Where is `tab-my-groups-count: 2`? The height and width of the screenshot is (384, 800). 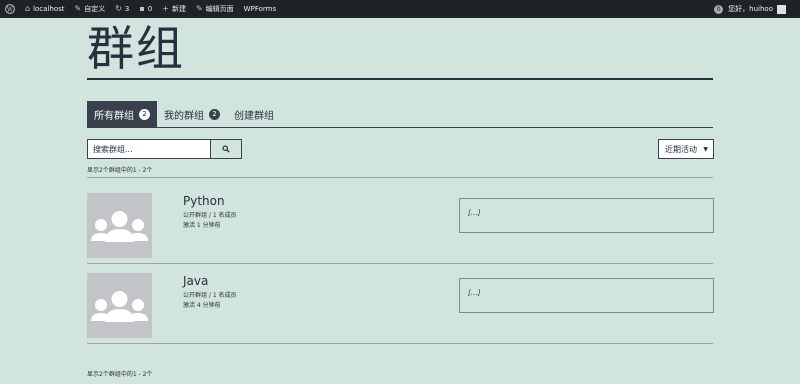 tab-my-groups-count: 2 is located at coordinates (214, 114).